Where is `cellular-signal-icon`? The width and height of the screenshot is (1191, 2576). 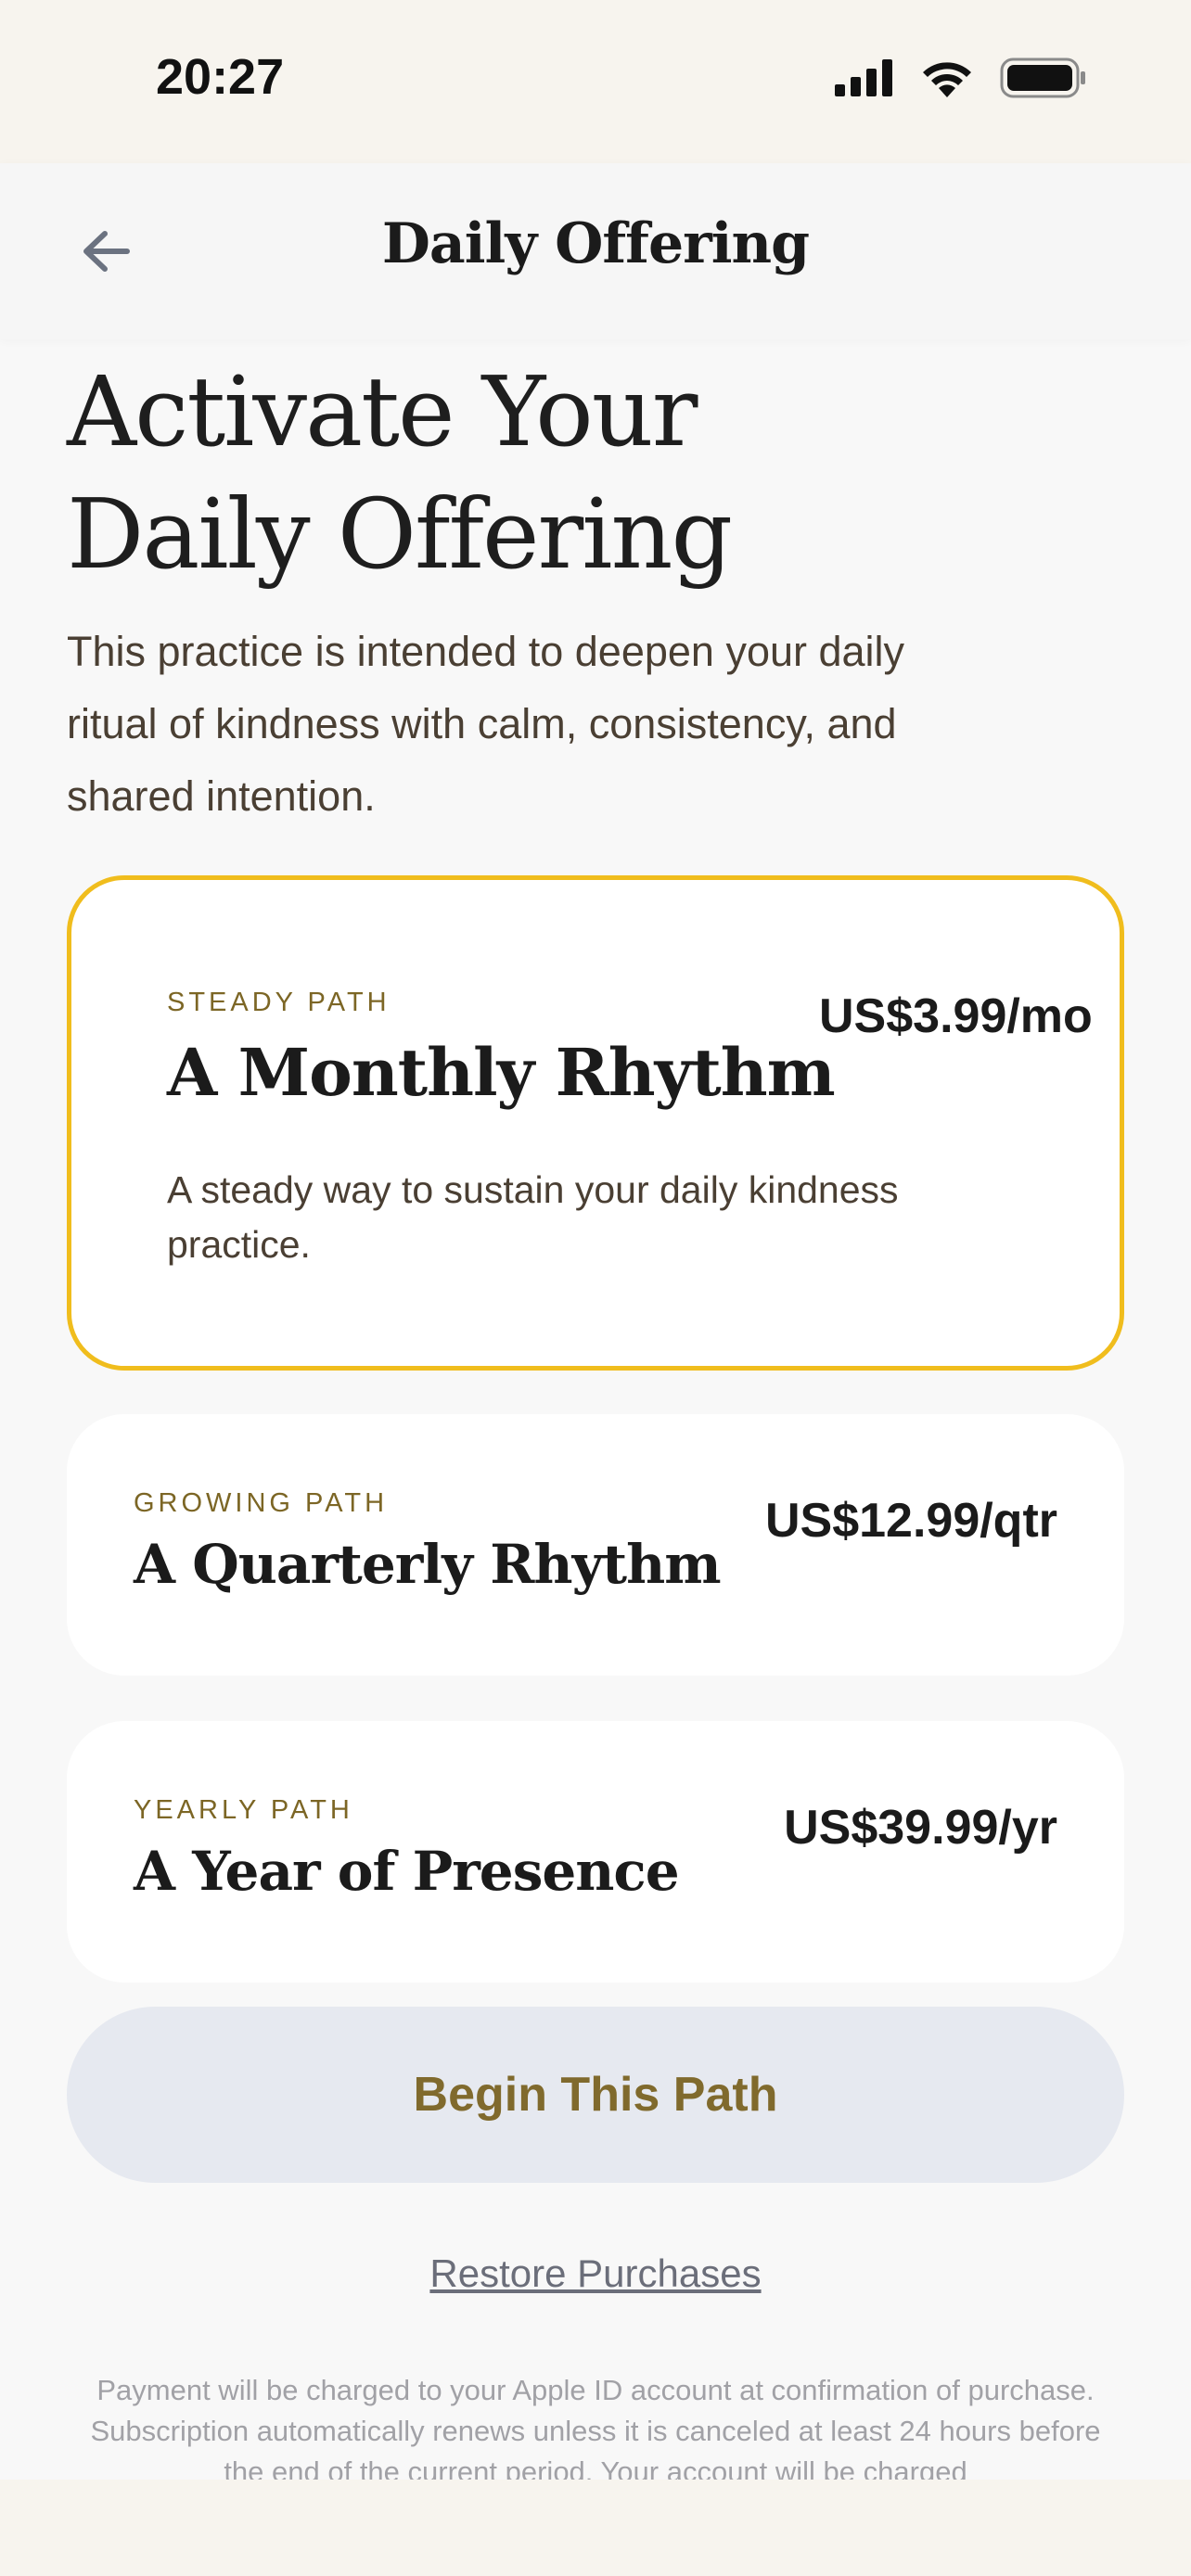 cellular-signal-icon is located at coordinates (863, 77).